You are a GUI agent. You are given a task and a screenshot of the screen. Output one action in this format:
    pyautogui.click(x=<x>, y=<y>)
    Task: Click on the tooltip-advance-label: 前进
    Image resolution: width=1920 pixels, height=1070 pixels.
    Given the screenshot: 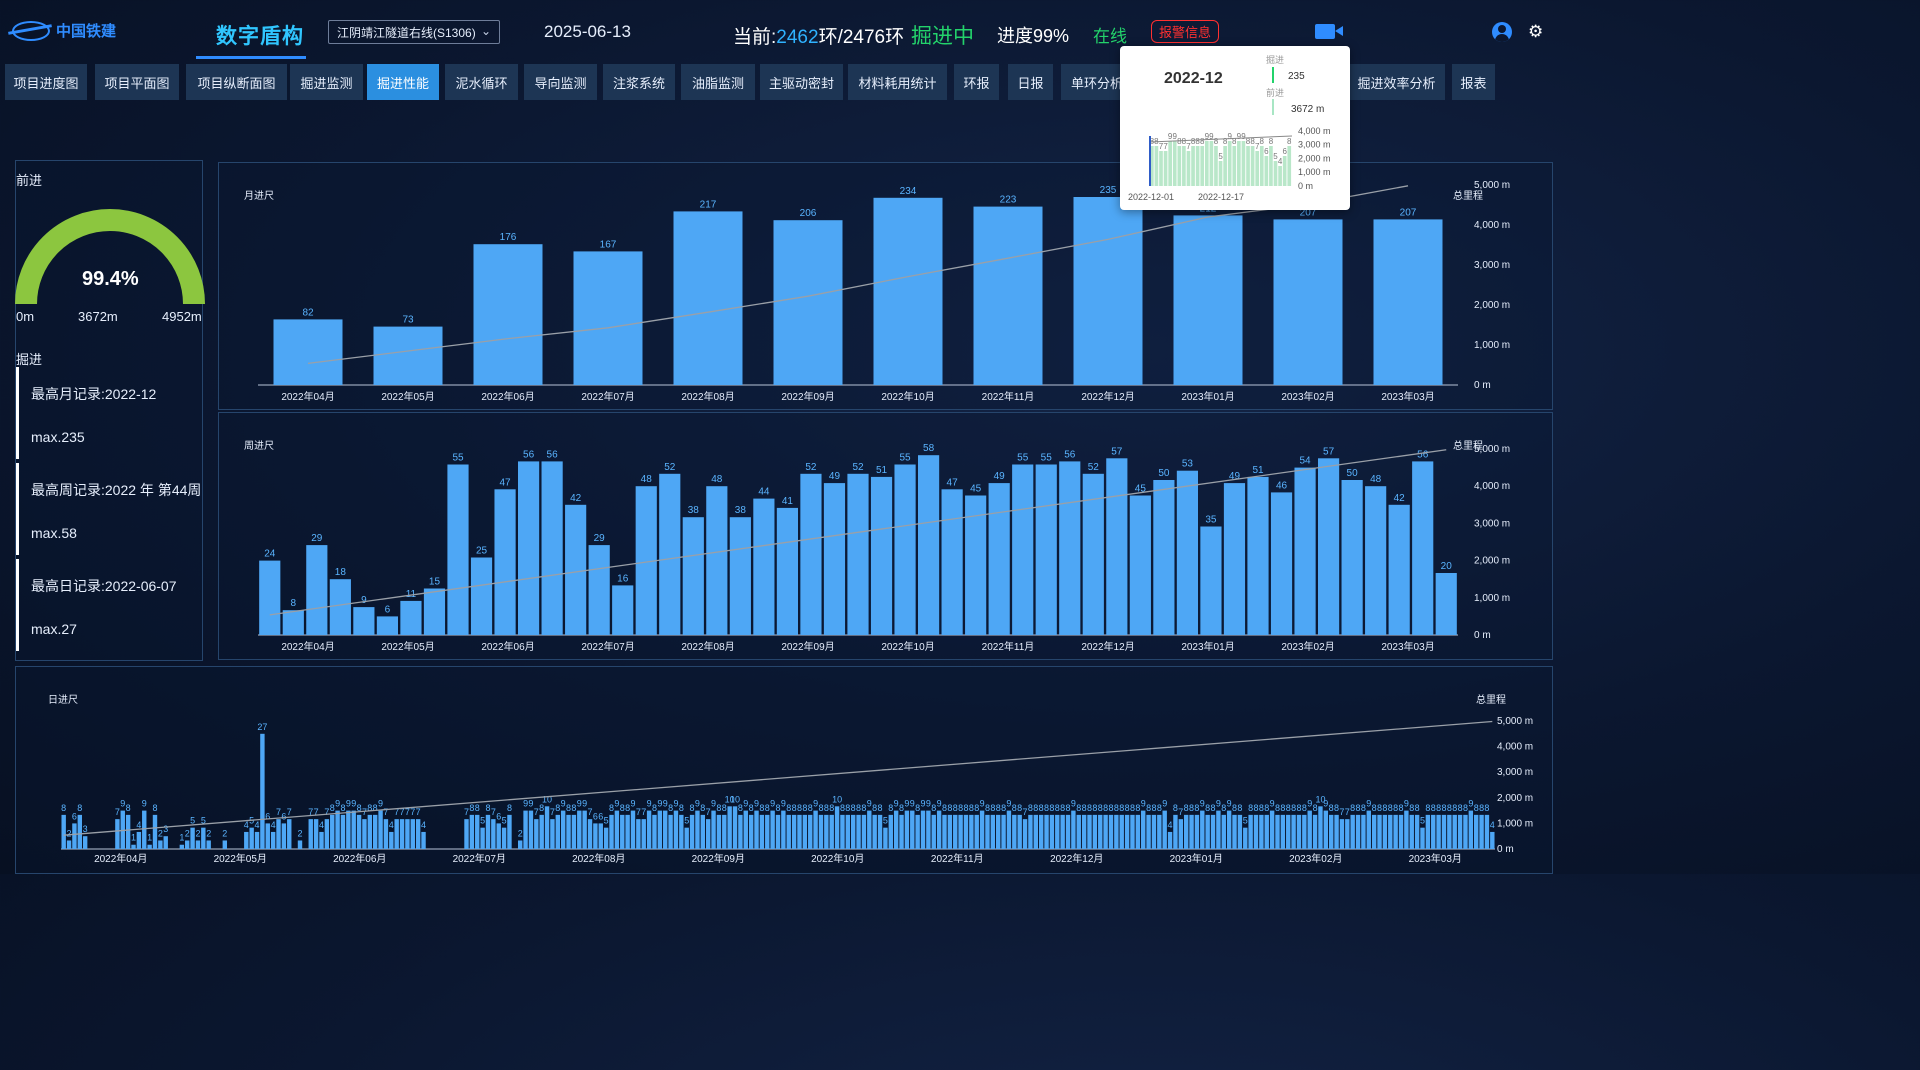 What is the action you would take?
    pyautogui.click(x=1275, y=92)
    